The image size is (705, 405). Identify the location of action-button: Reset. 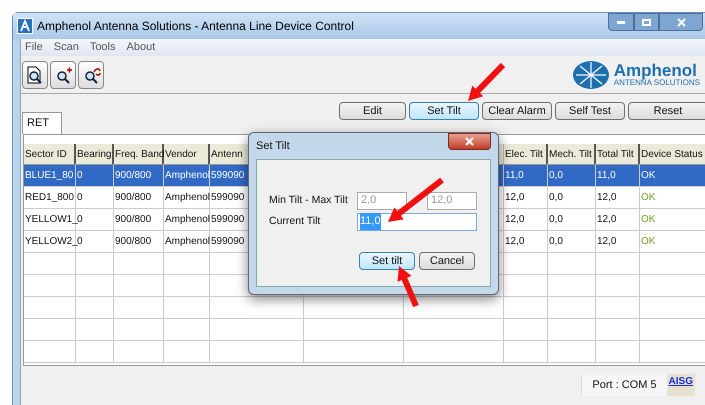
(666, 111).